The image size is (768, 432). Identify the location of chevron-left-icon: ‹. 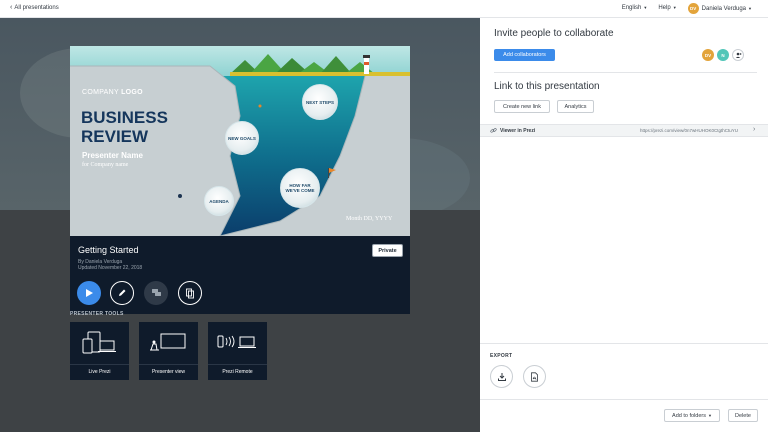
(11, 7).